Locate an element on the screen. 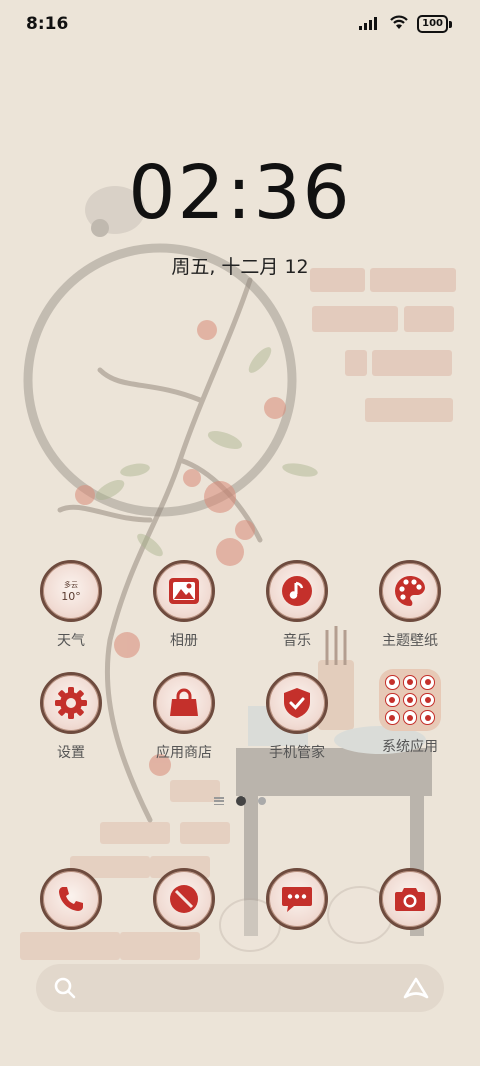  app-themes: 主题壁纸 is located at coordinates (410, 605).